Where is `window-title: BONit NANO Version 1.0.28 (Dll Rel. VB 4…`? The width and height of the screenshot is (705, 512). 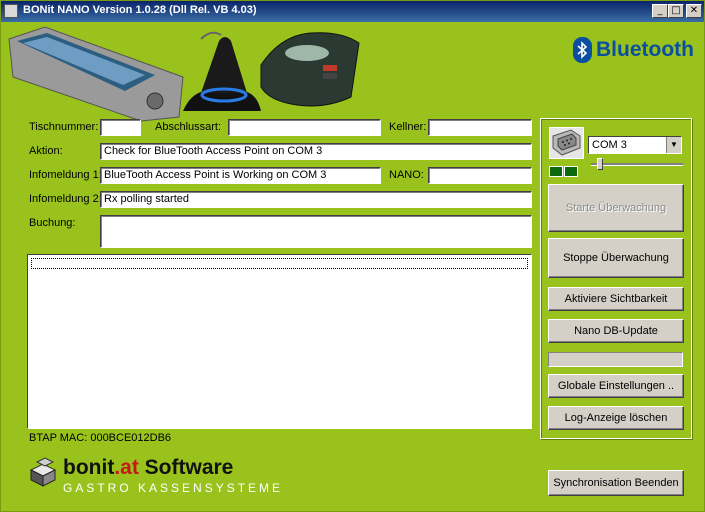
window-title: BONit NANO Version 1.0.28 (Dll Rel. VB 4… is located at coordinates (140, 10).